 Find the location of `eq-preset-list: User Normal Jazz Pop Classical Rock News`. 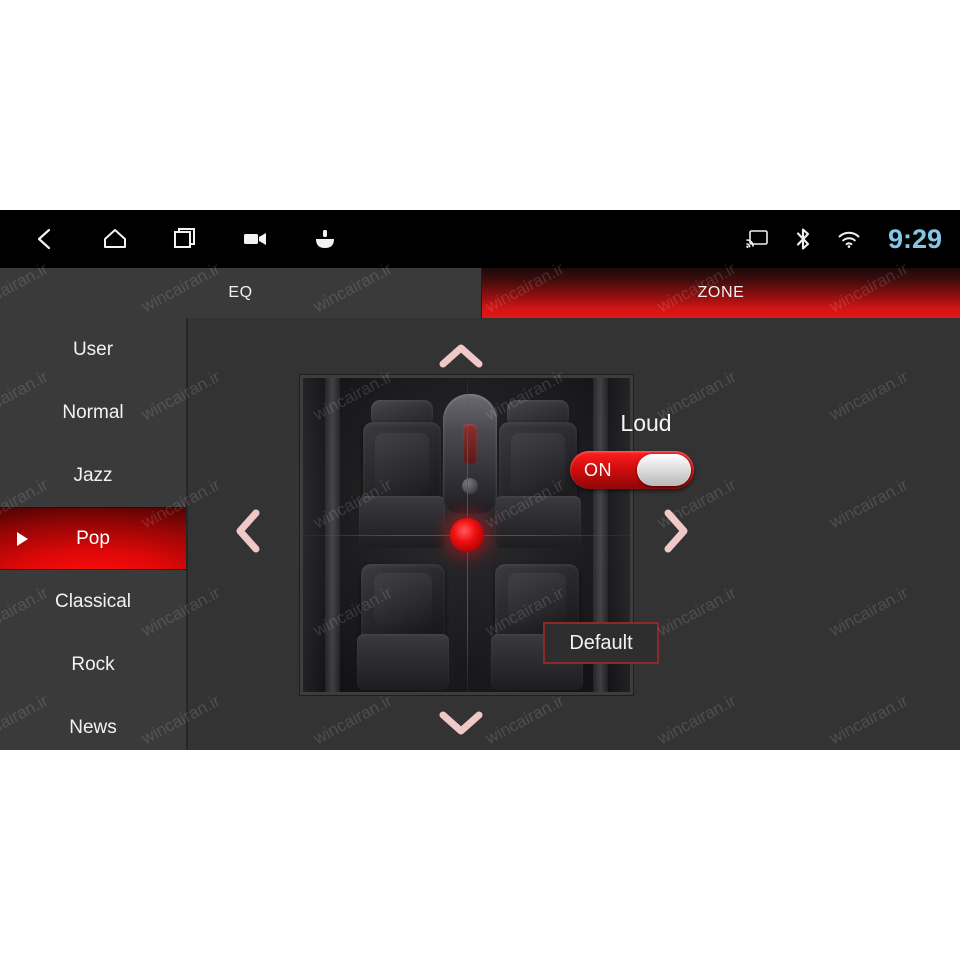

eq-preset-list: User Normal Jazz Pop Classical Rock News is located at coordinates (94, 534).